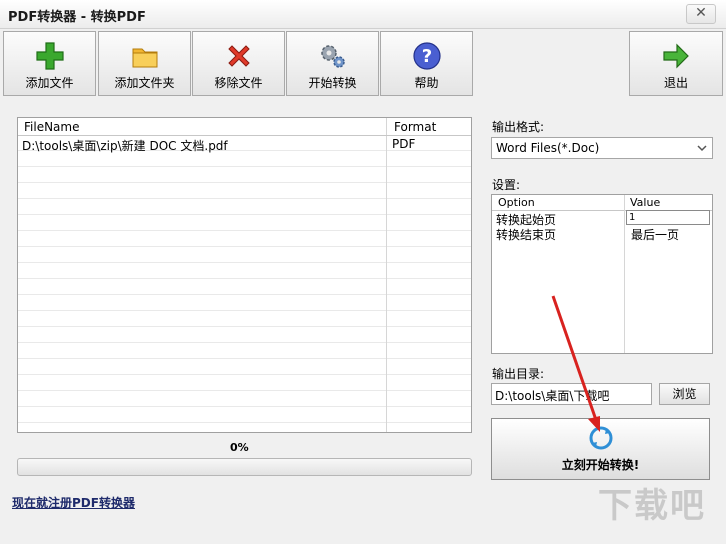  I want to click on output-format-value: Word Files(*.Doc), so click(548, 148).